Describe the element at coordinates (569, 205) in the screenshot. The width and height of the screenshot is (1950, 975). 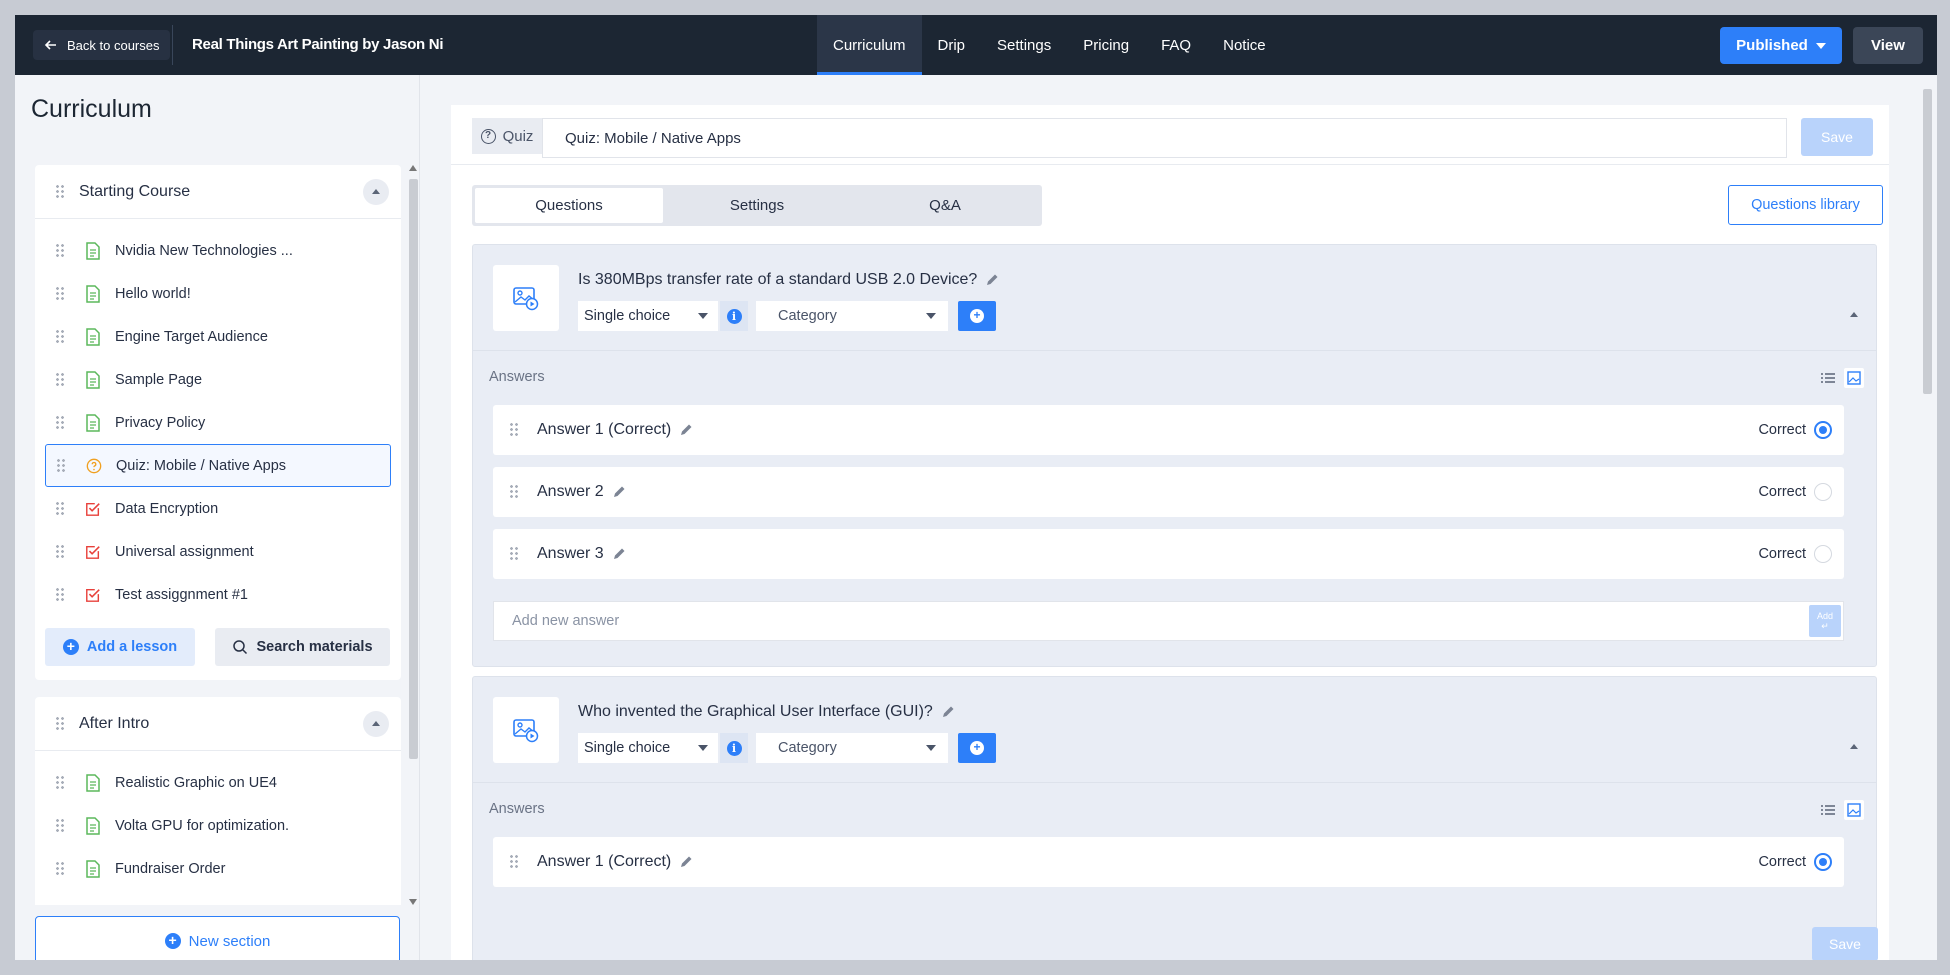
I see `tab-questions: Questions` at that location.